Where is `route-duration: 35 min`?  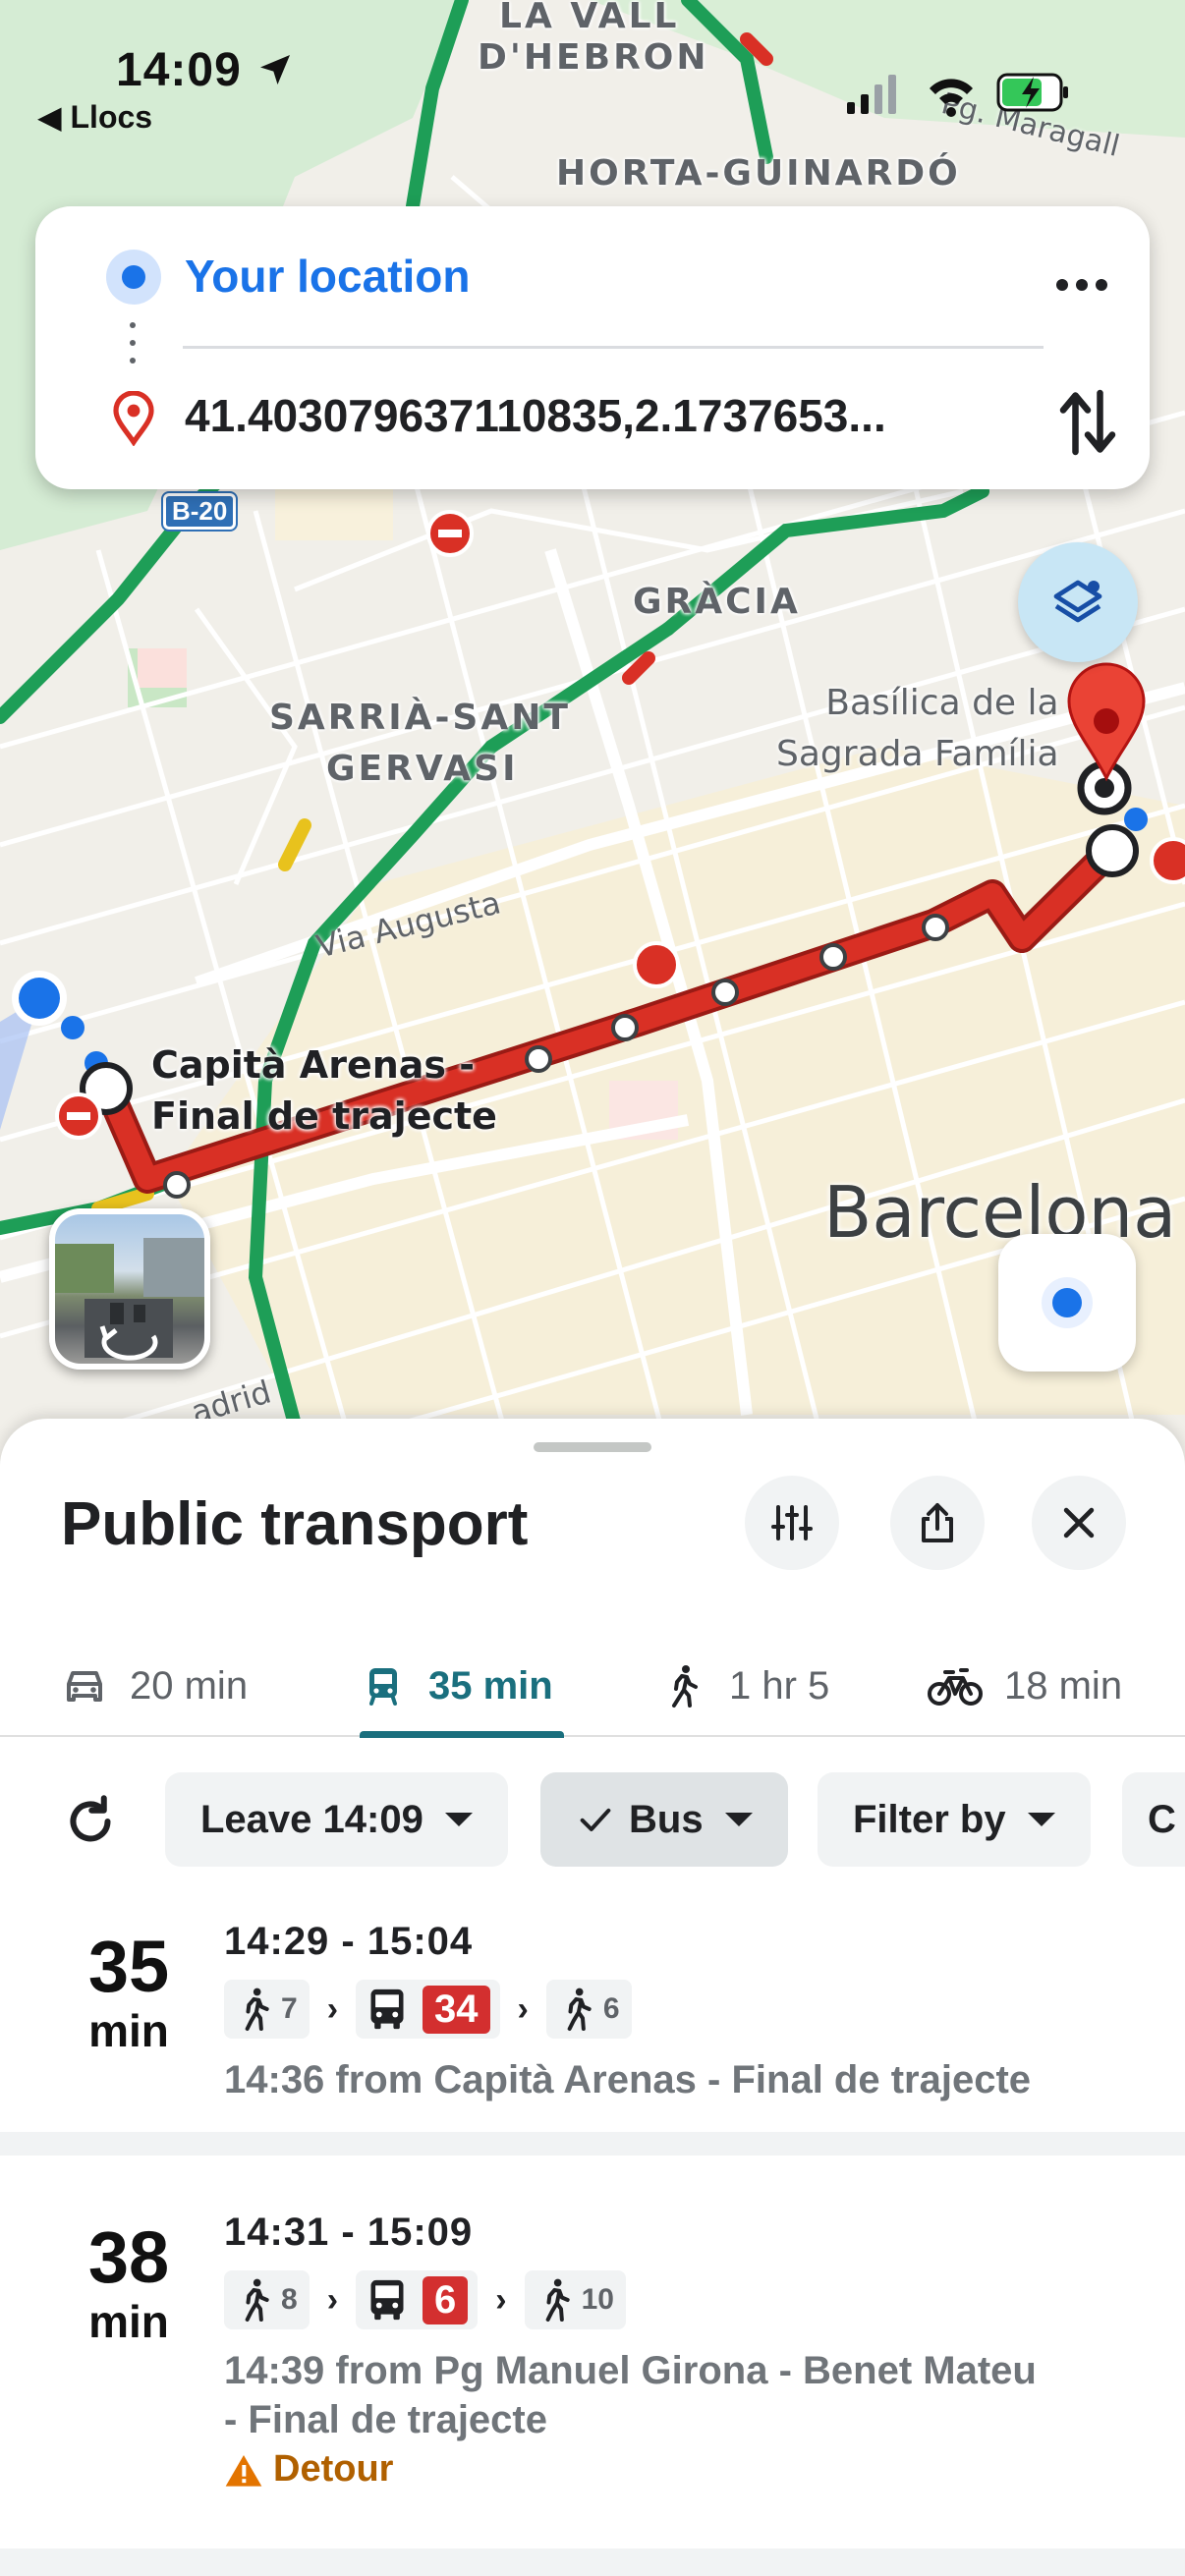 route-duration: 35 min is located at coordinates (129, 1991).